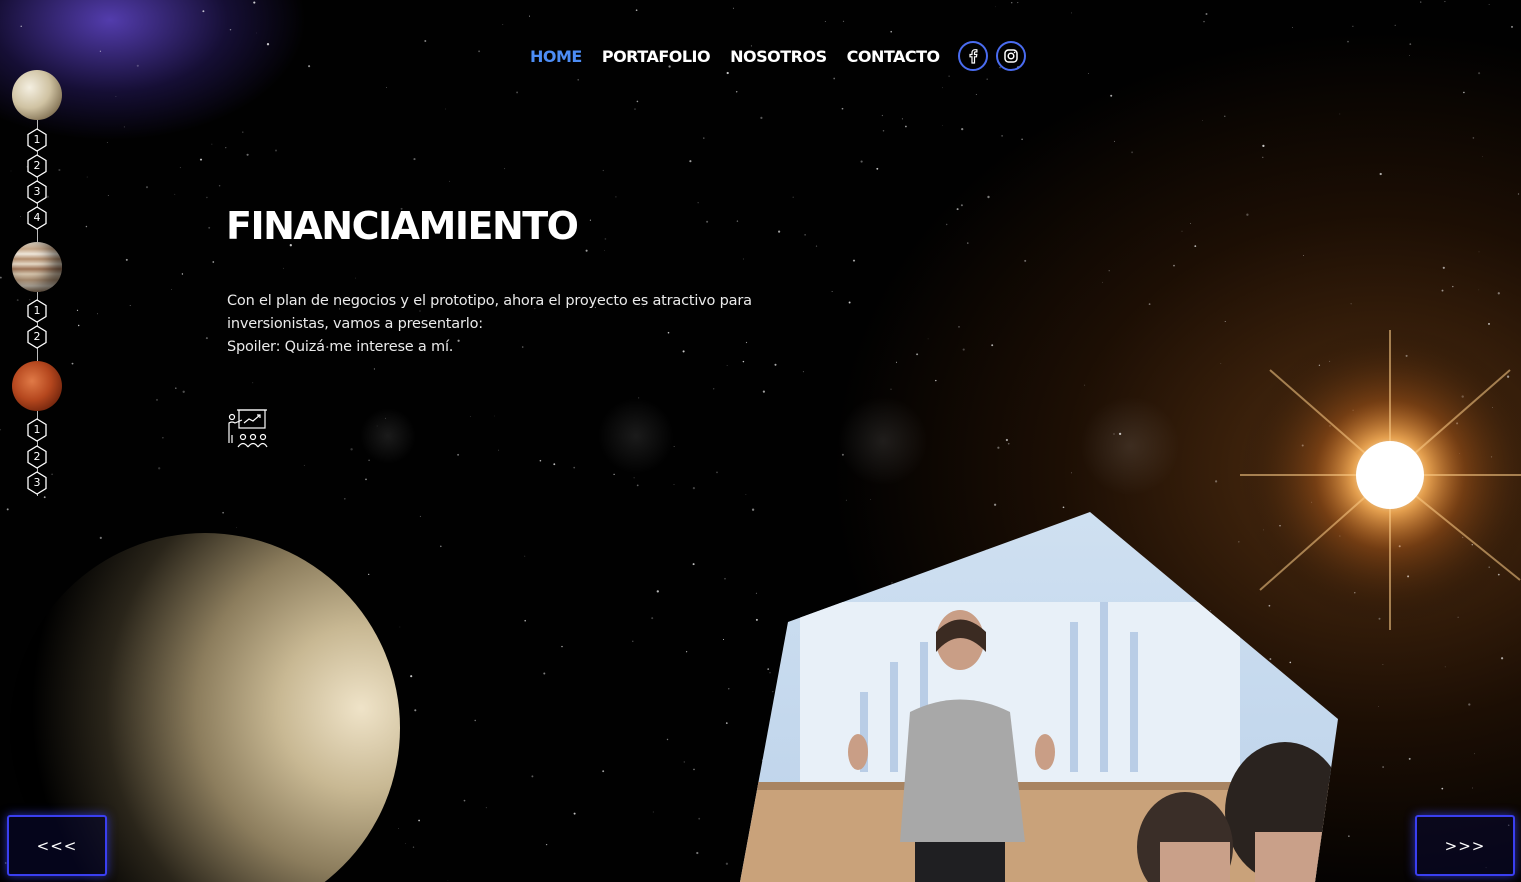 The height and width of the screenshot is (882, 1521). Describe the element at coordinates (340, 347) in the screenshot. I see `description-line: Spoiler: Quizá me interese a mí.` at that location.